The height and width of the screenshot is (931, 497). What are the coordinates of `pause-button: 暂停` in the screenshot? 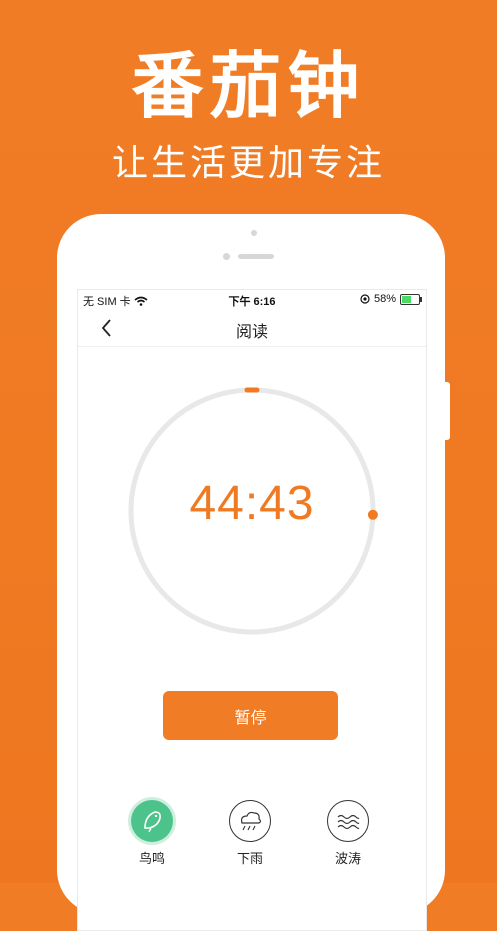 It's located at (250, 715).